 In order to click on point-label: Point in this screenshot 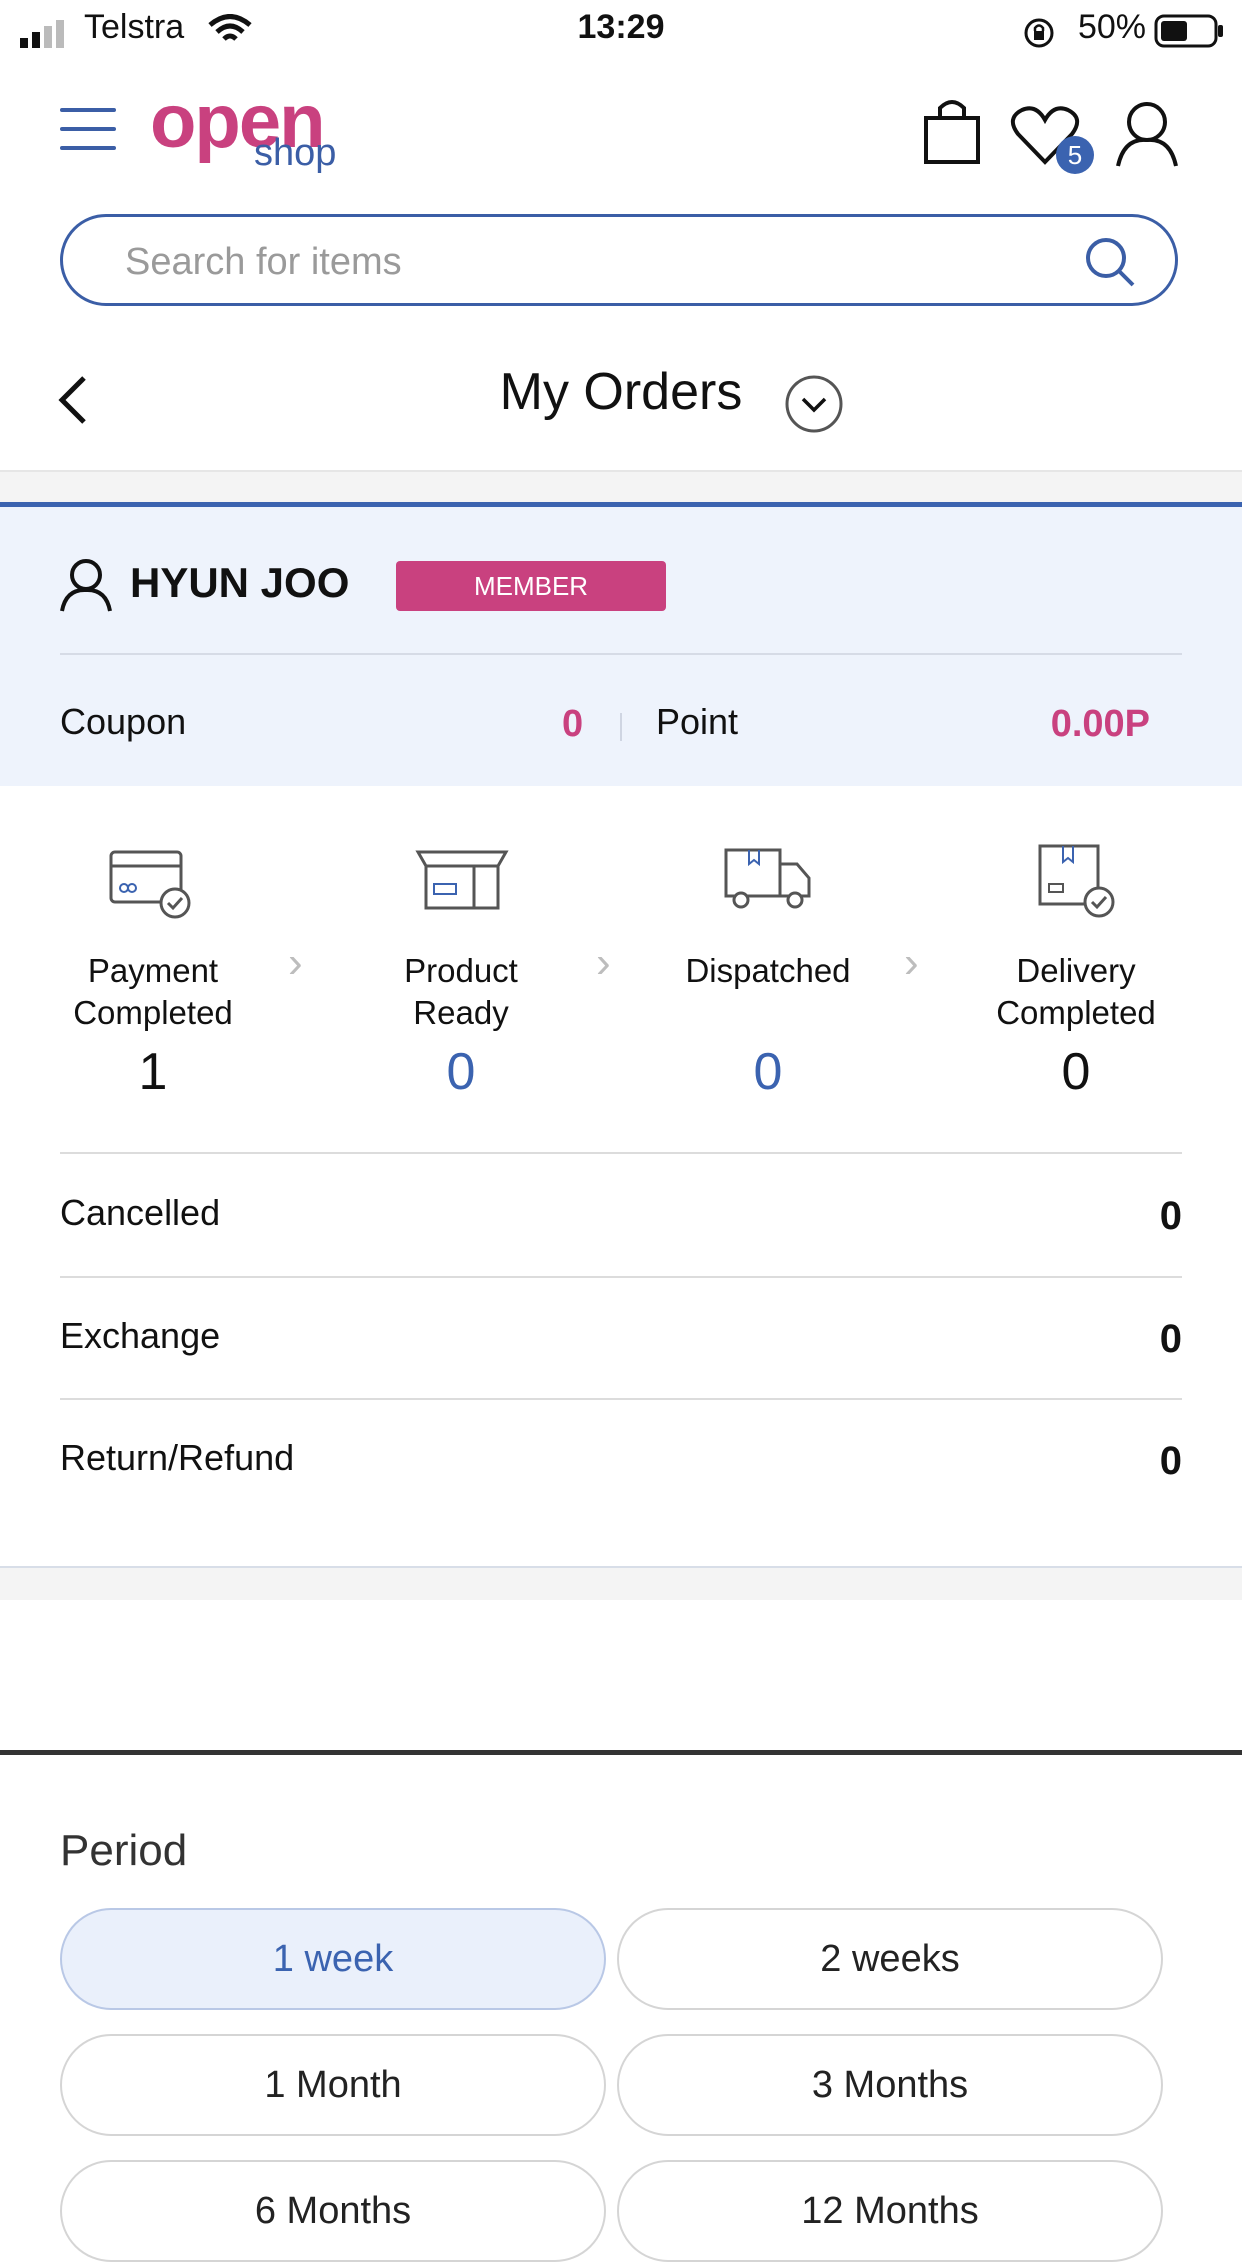, I will do `click(697, 721)`.